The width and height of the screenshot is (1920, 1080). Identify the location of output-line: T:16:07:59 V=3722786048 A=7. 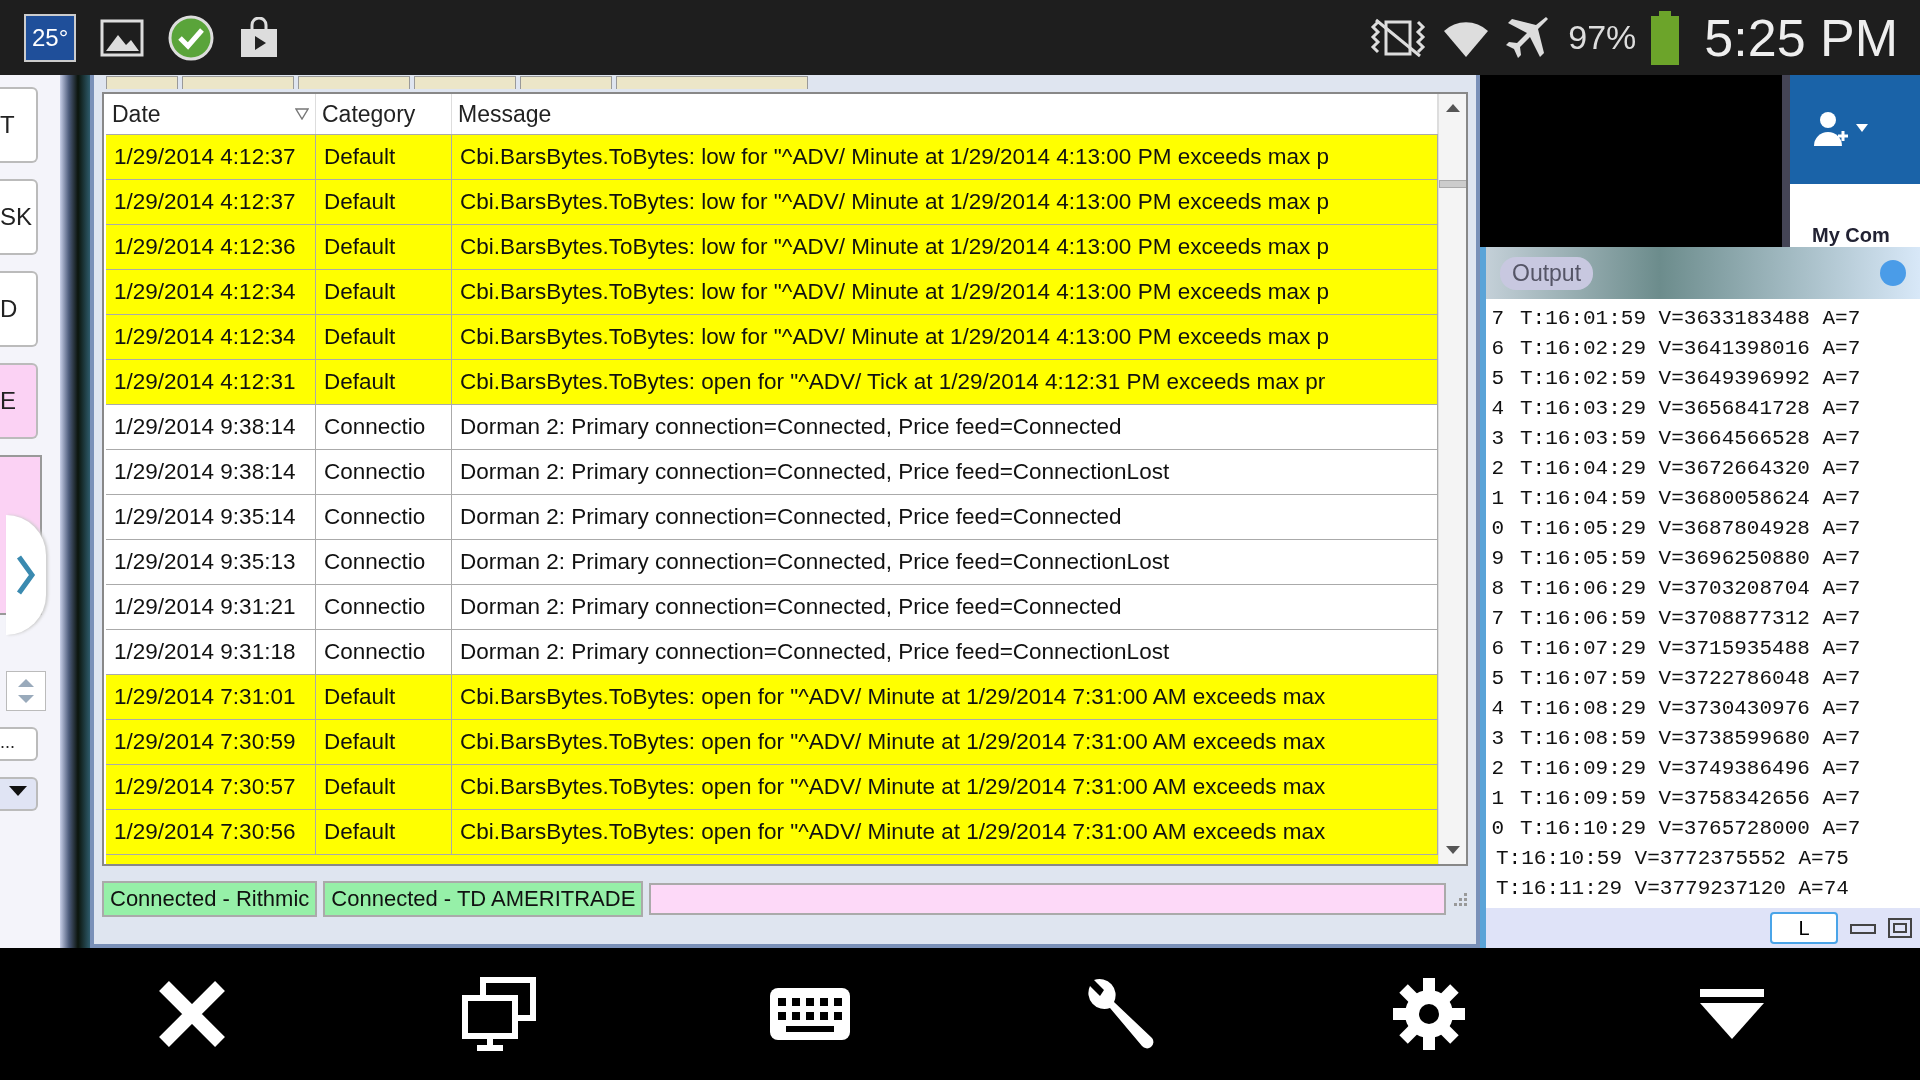
(1690, 678).